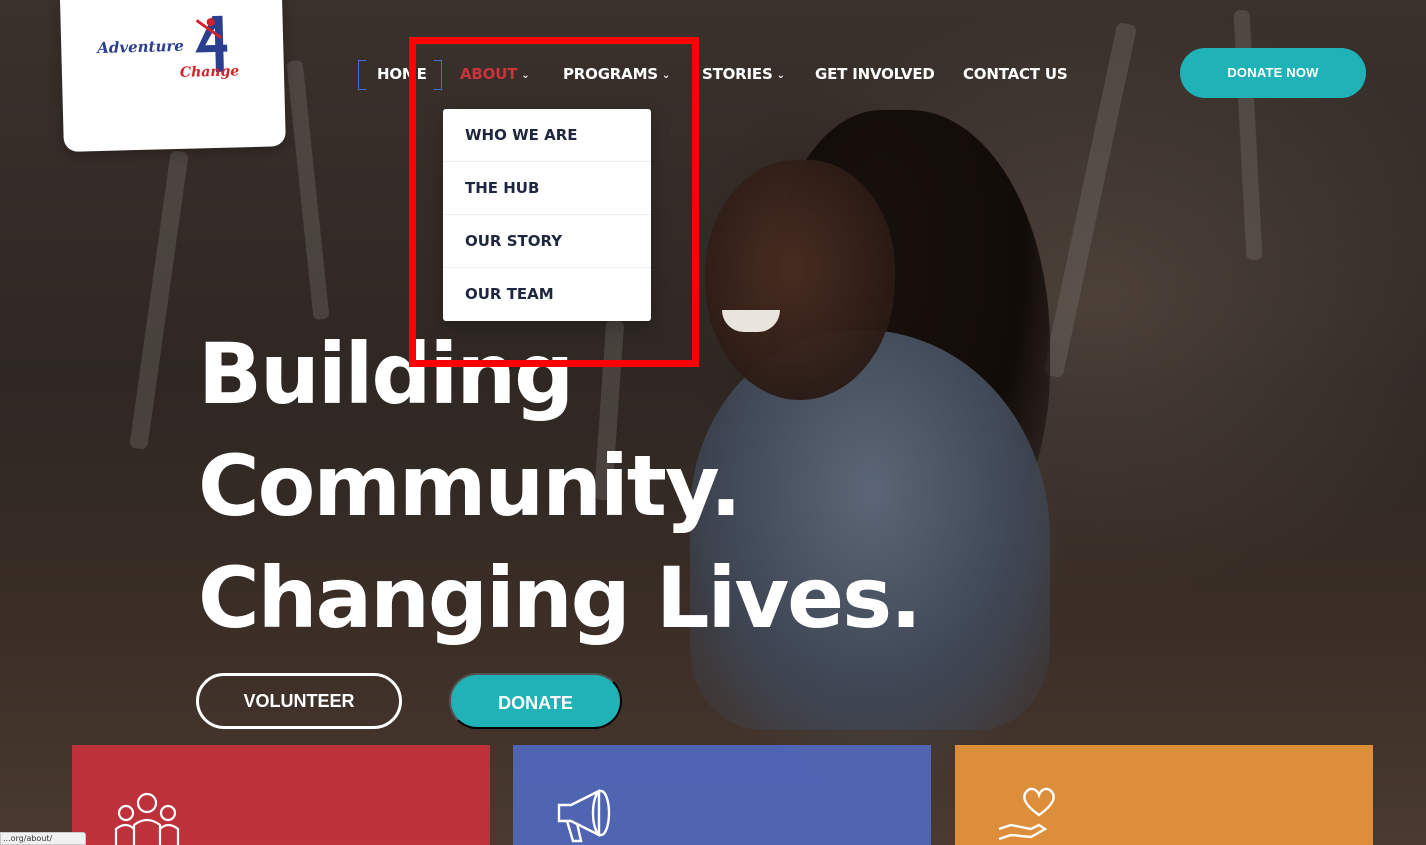  What do you see at coordinates (780, 75) in the screenshot?
I see `chevron-down-icon: ⌄` at bounding box center [780, 75].